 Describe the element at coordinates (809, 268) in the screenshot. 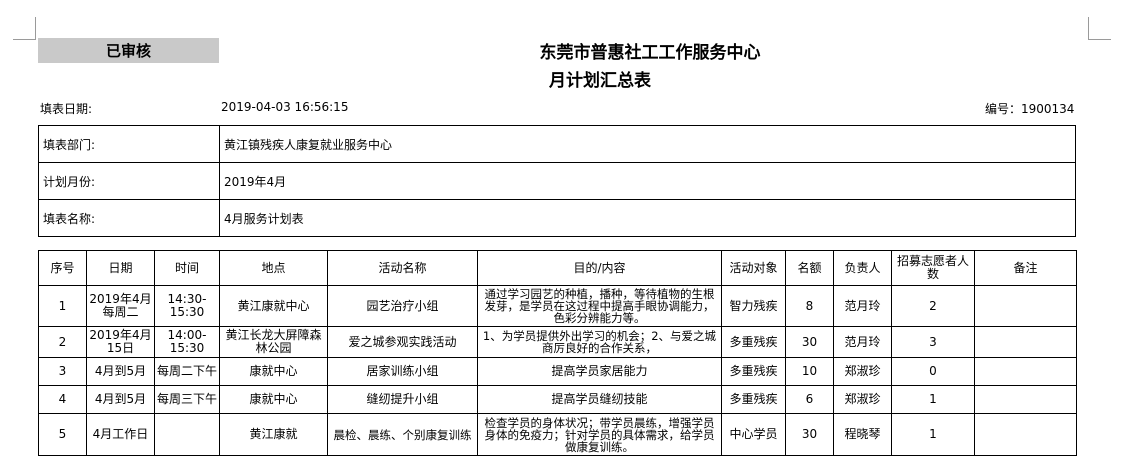

I see `column-header: 名额` at that location.